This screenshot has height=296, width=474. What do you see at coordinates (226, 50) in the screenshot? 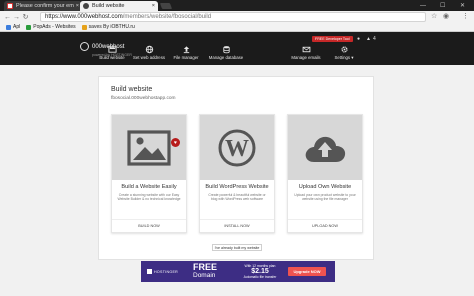
I see `database-icon` at bounding box center [226, 50].